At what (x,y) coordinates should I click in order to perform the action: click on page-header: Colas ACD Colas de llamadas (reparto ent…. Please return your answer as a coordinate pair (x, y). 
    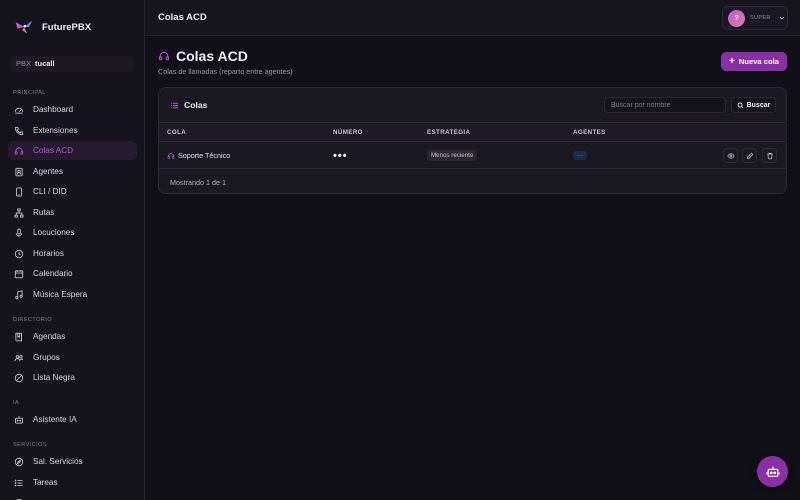
    Looking at the image, I should click on (225, 62).